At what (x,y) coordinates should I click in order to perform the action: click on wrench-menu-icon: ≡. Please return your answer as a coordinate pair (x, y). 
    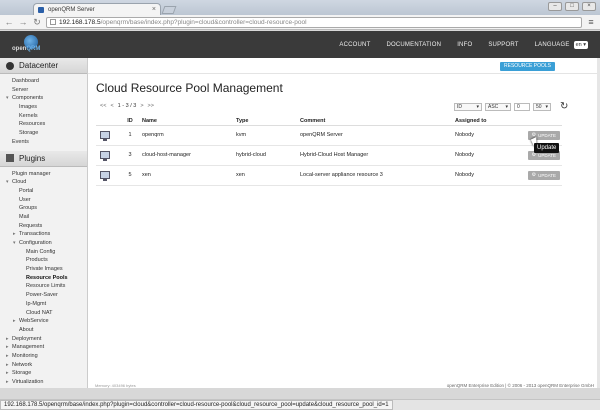
    Looking at the image, I should click on (591, 22).